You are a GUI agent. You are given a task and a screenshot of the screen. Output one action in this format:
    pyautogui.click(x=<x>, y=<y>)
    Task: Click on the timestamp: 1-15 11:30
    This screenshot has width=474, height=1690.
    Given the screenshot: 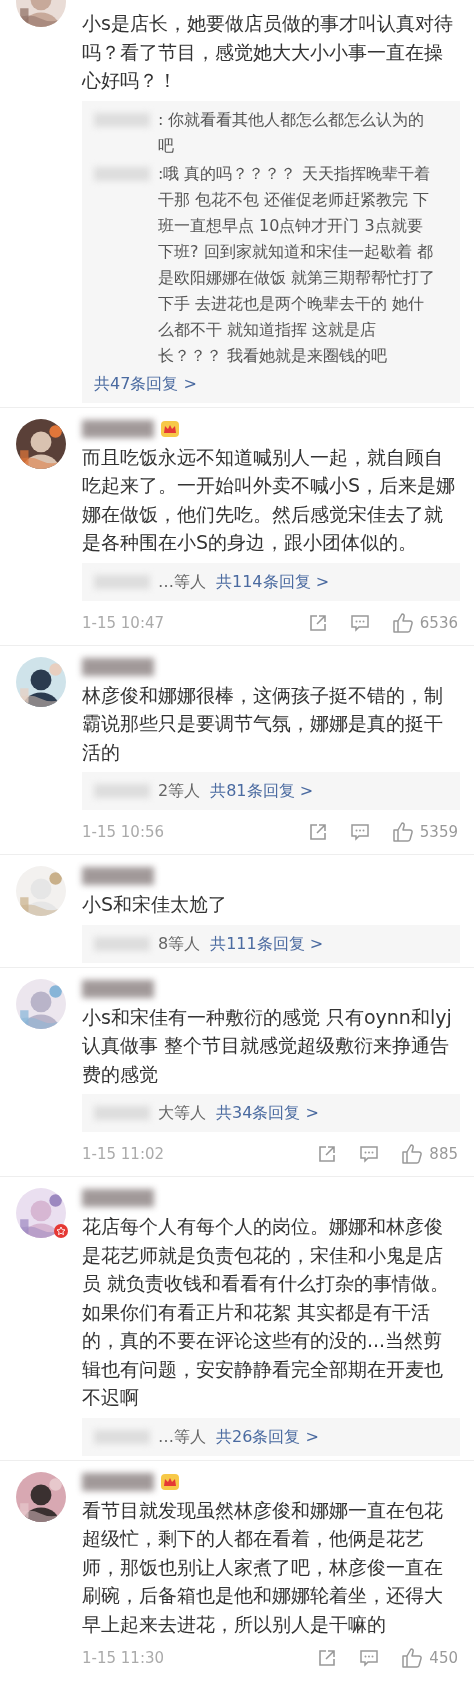 What is the action you would take?
    pyautogui.click(x=123, y=1658)
    